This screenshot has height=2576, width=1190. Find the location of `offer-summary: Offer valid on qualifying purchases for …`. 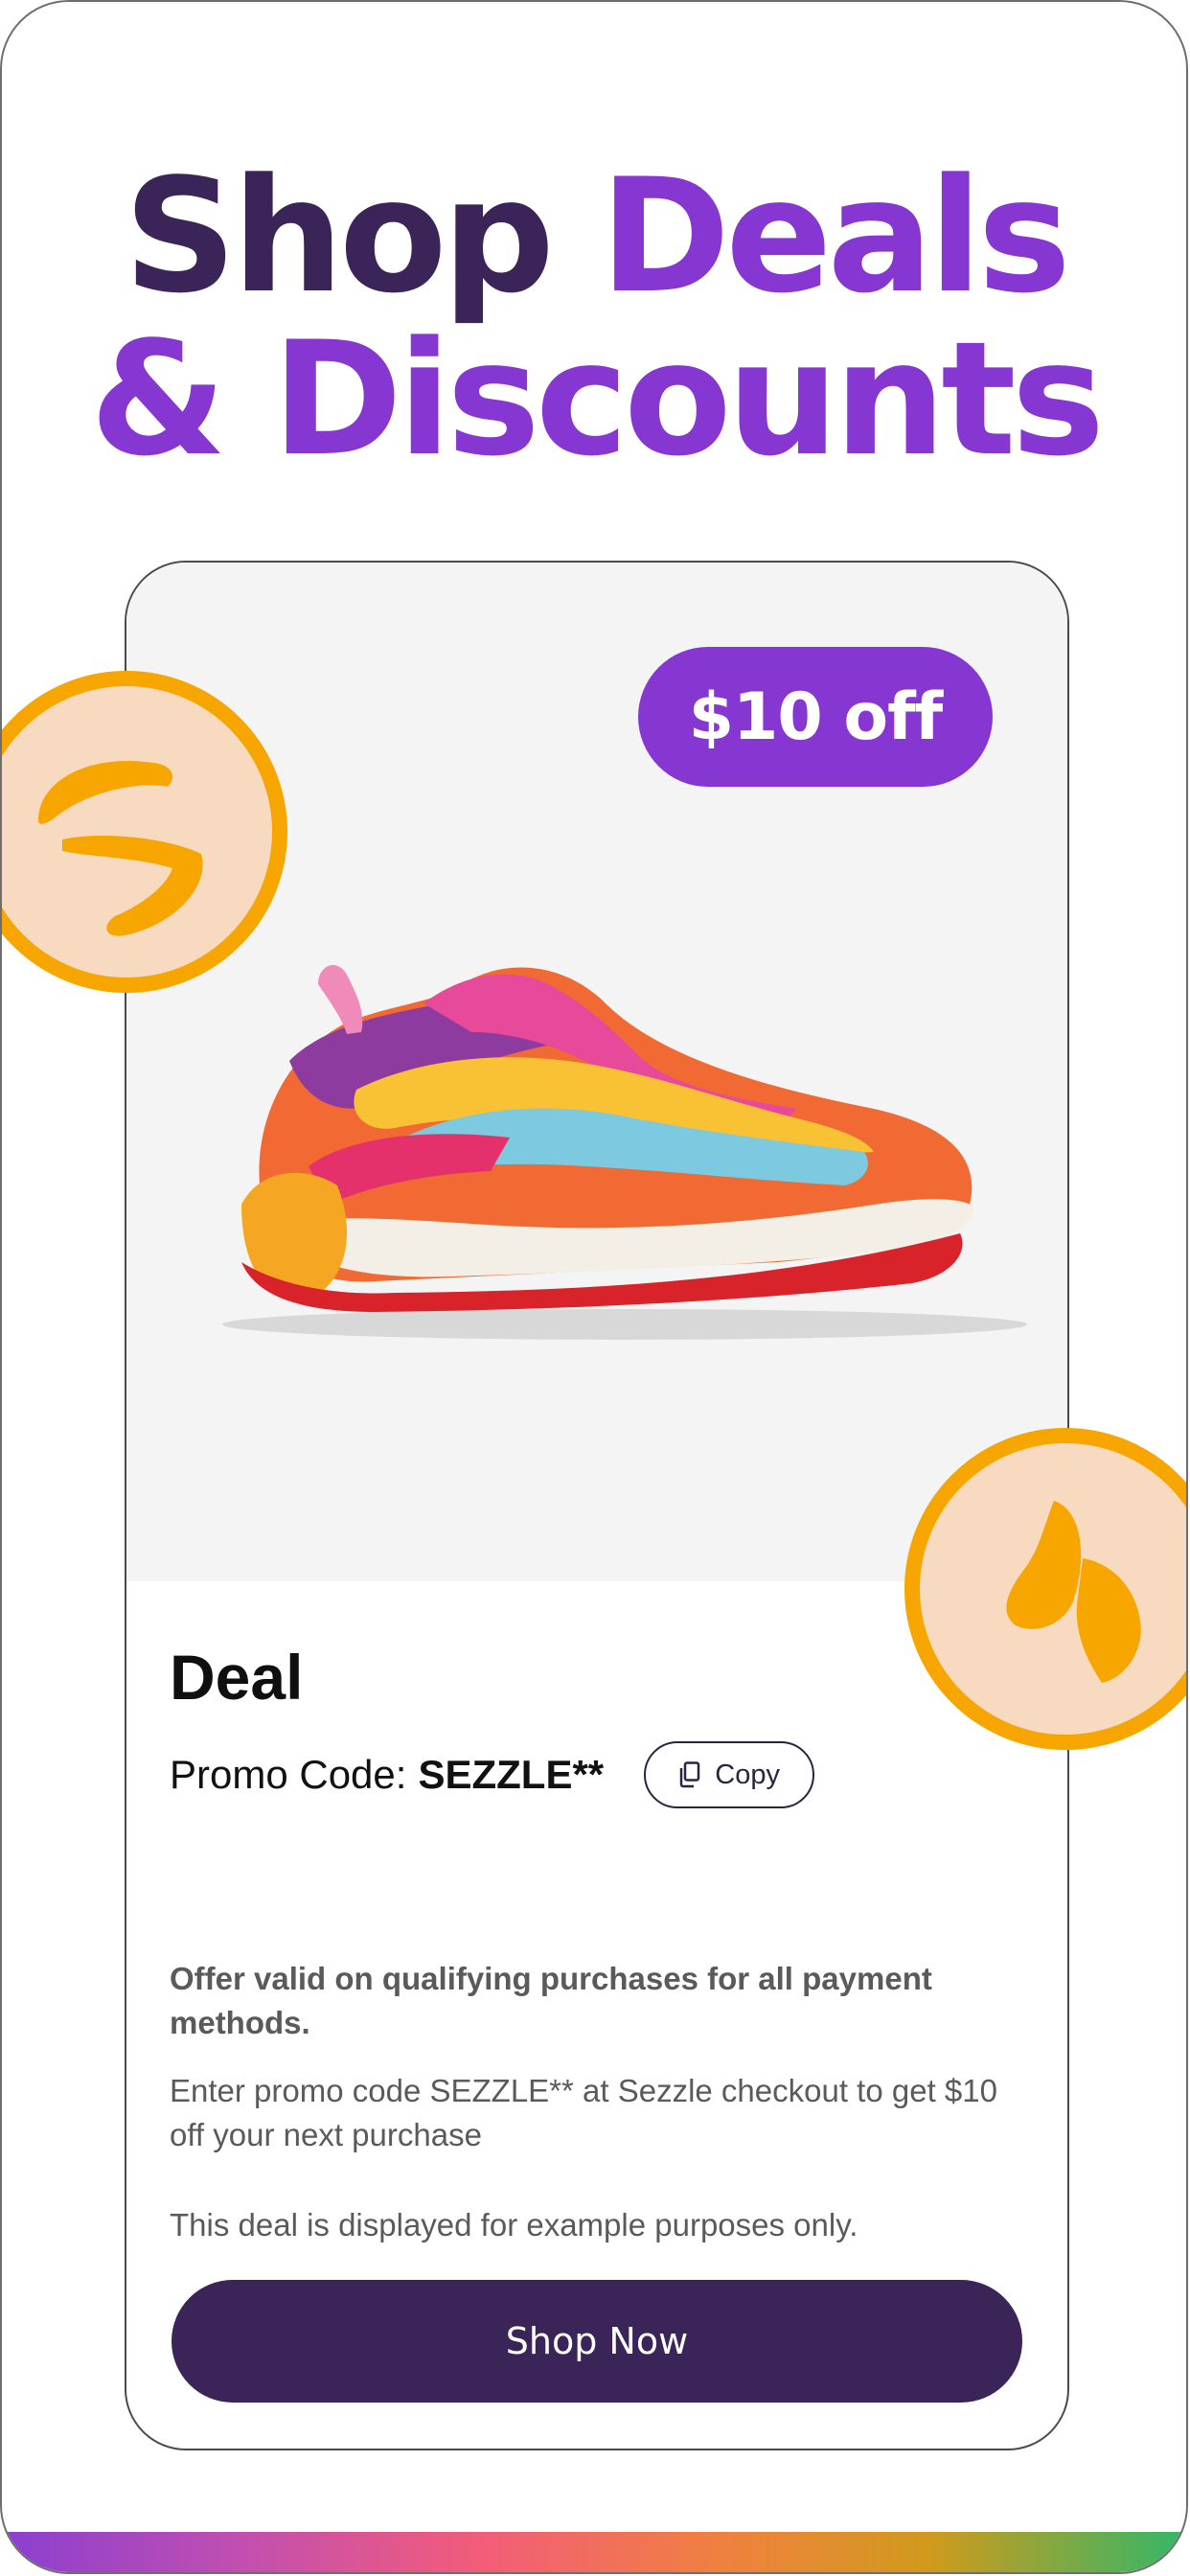

offer-summary: Offer valid on qualifying purchases for … is located at coordinates (551, 2000).